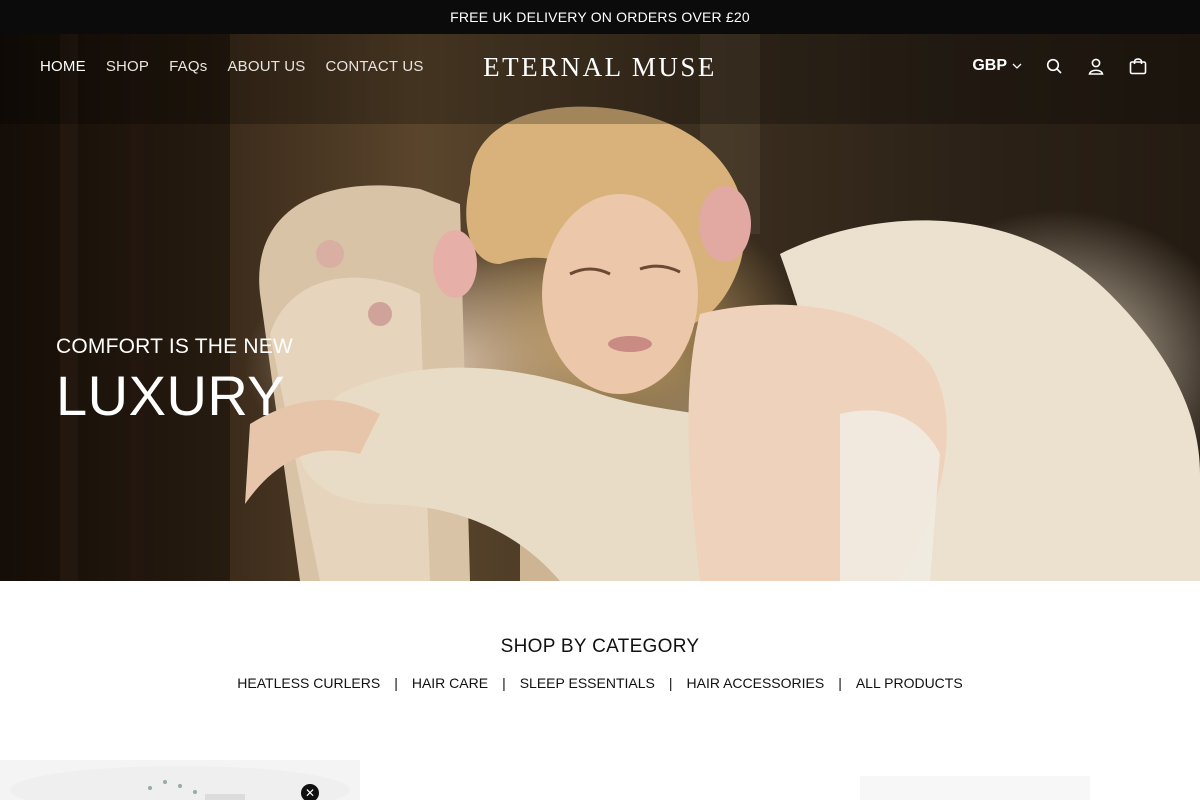 The width and height of the screenshot is (1200, 800). Describe the element at coordinates (600, 646) in the screenshot. I see `category-title: SHOP BY CATEGORY` at that location.